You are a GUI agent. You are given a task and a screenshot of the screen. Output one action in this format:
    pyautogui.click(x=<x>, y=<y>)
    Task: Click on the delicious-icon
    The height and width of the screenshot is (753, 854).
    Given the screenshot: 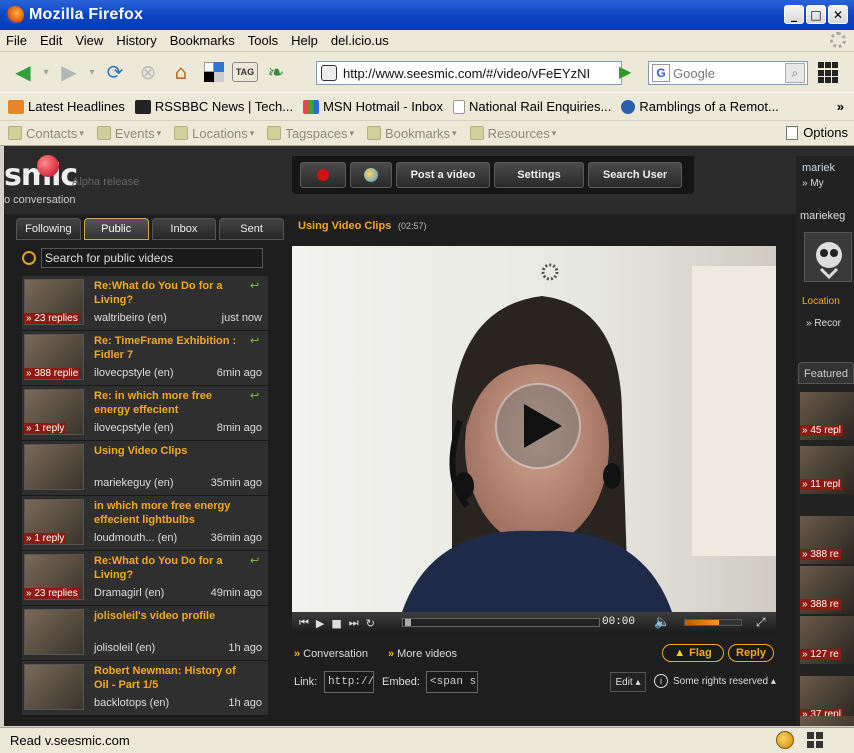 What is the action you would take?
    pyautogui.click(x=214, y=72)
    